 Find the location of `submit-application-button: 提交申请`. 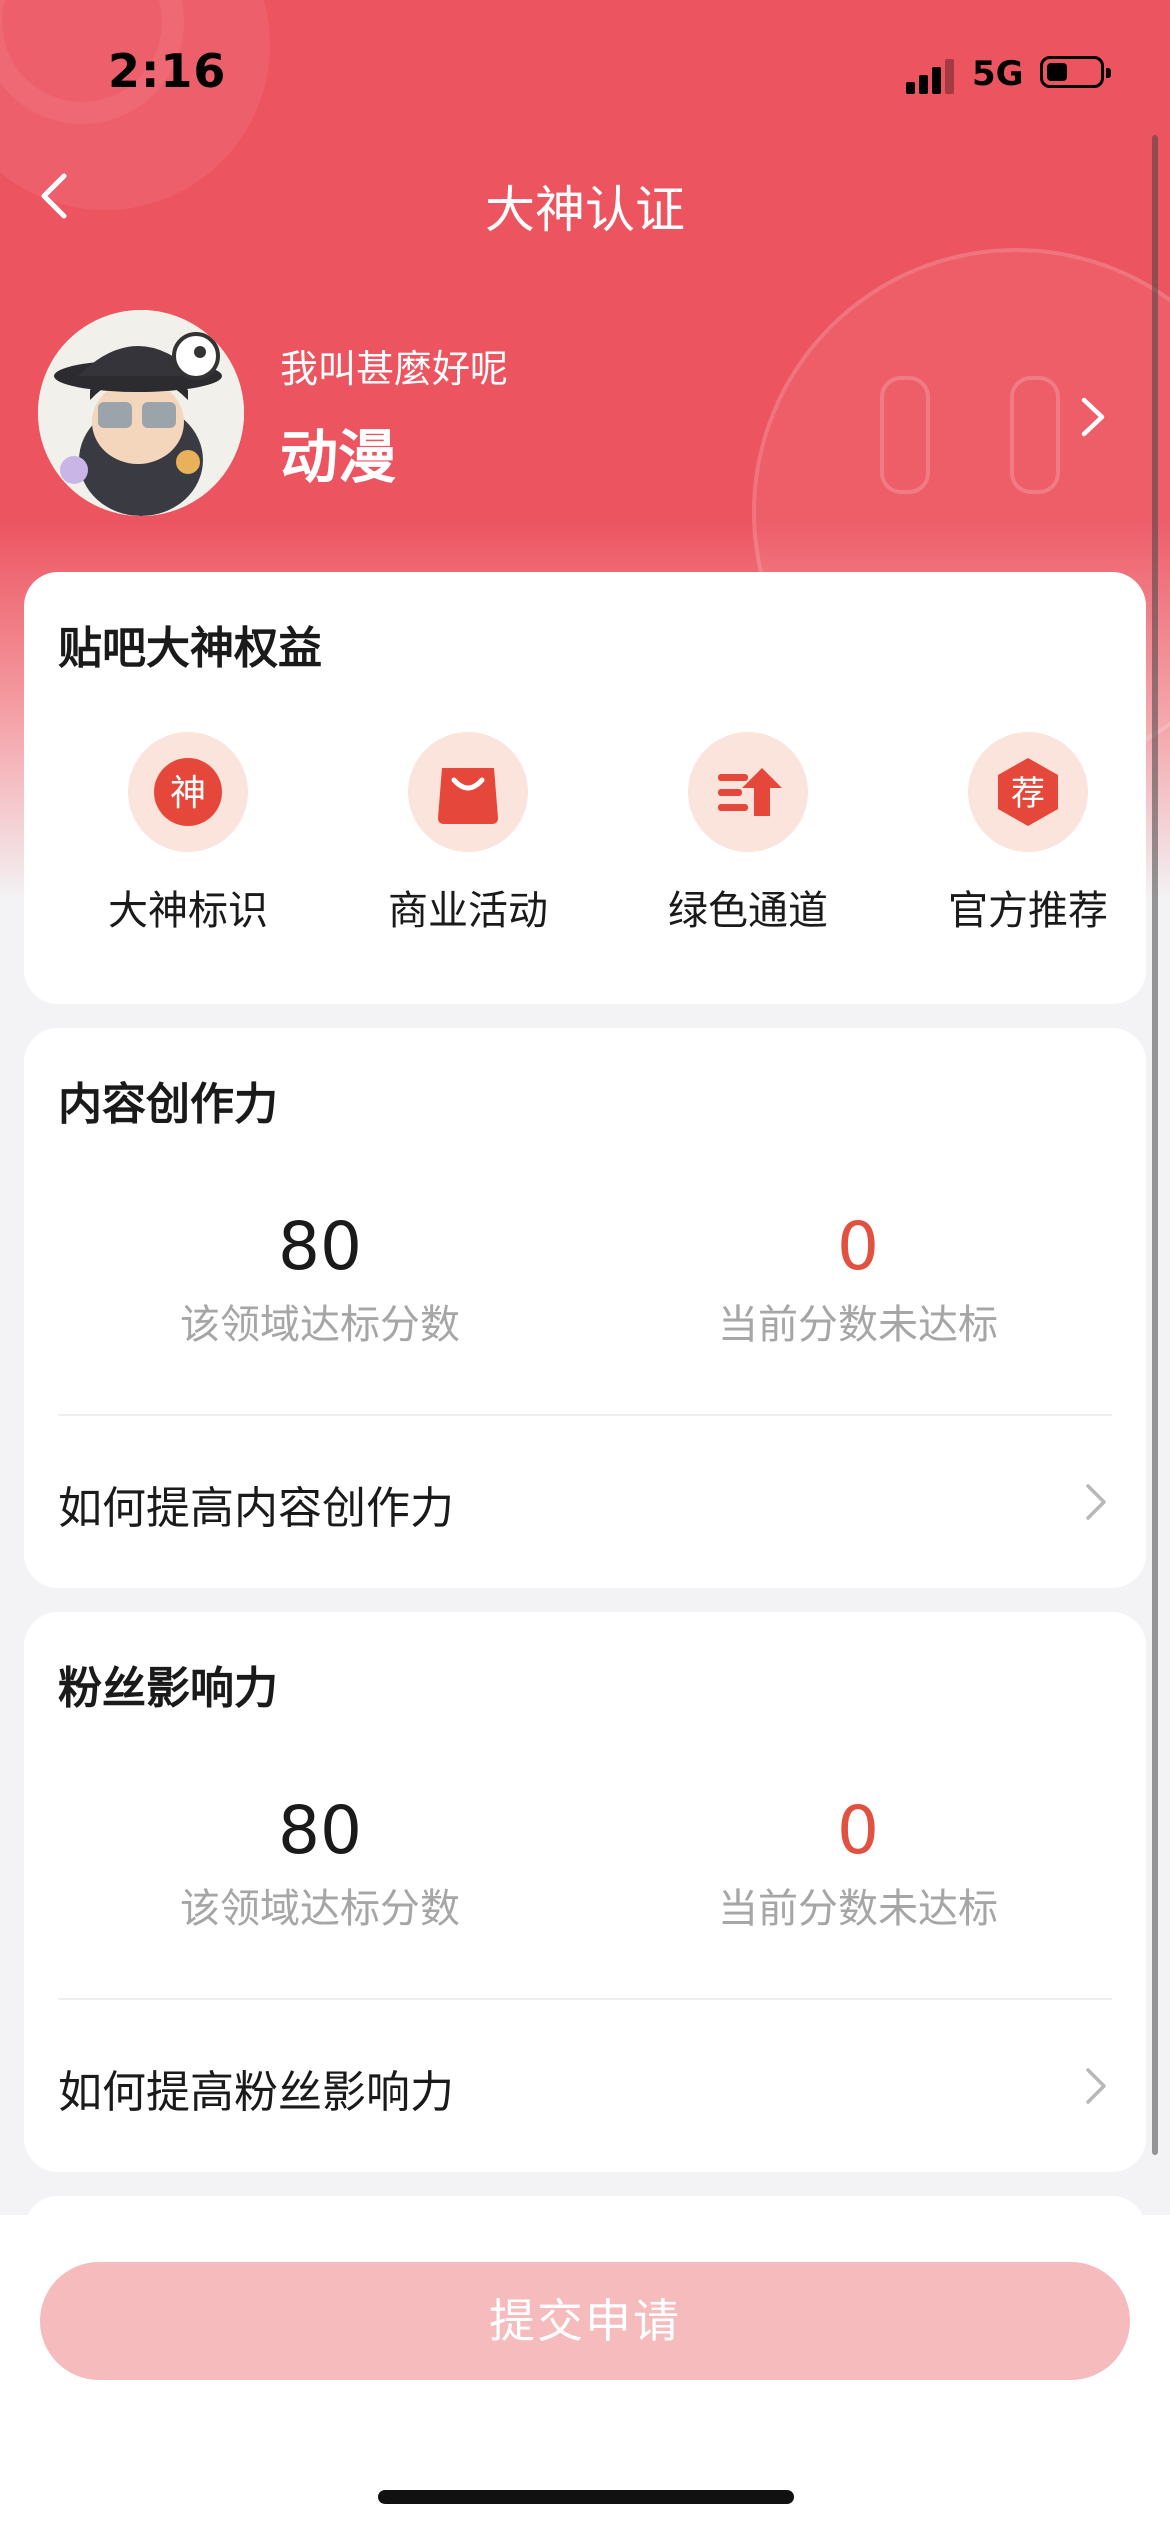

submit-application-button: 提交申请 is located at coordinates (585, 2321).